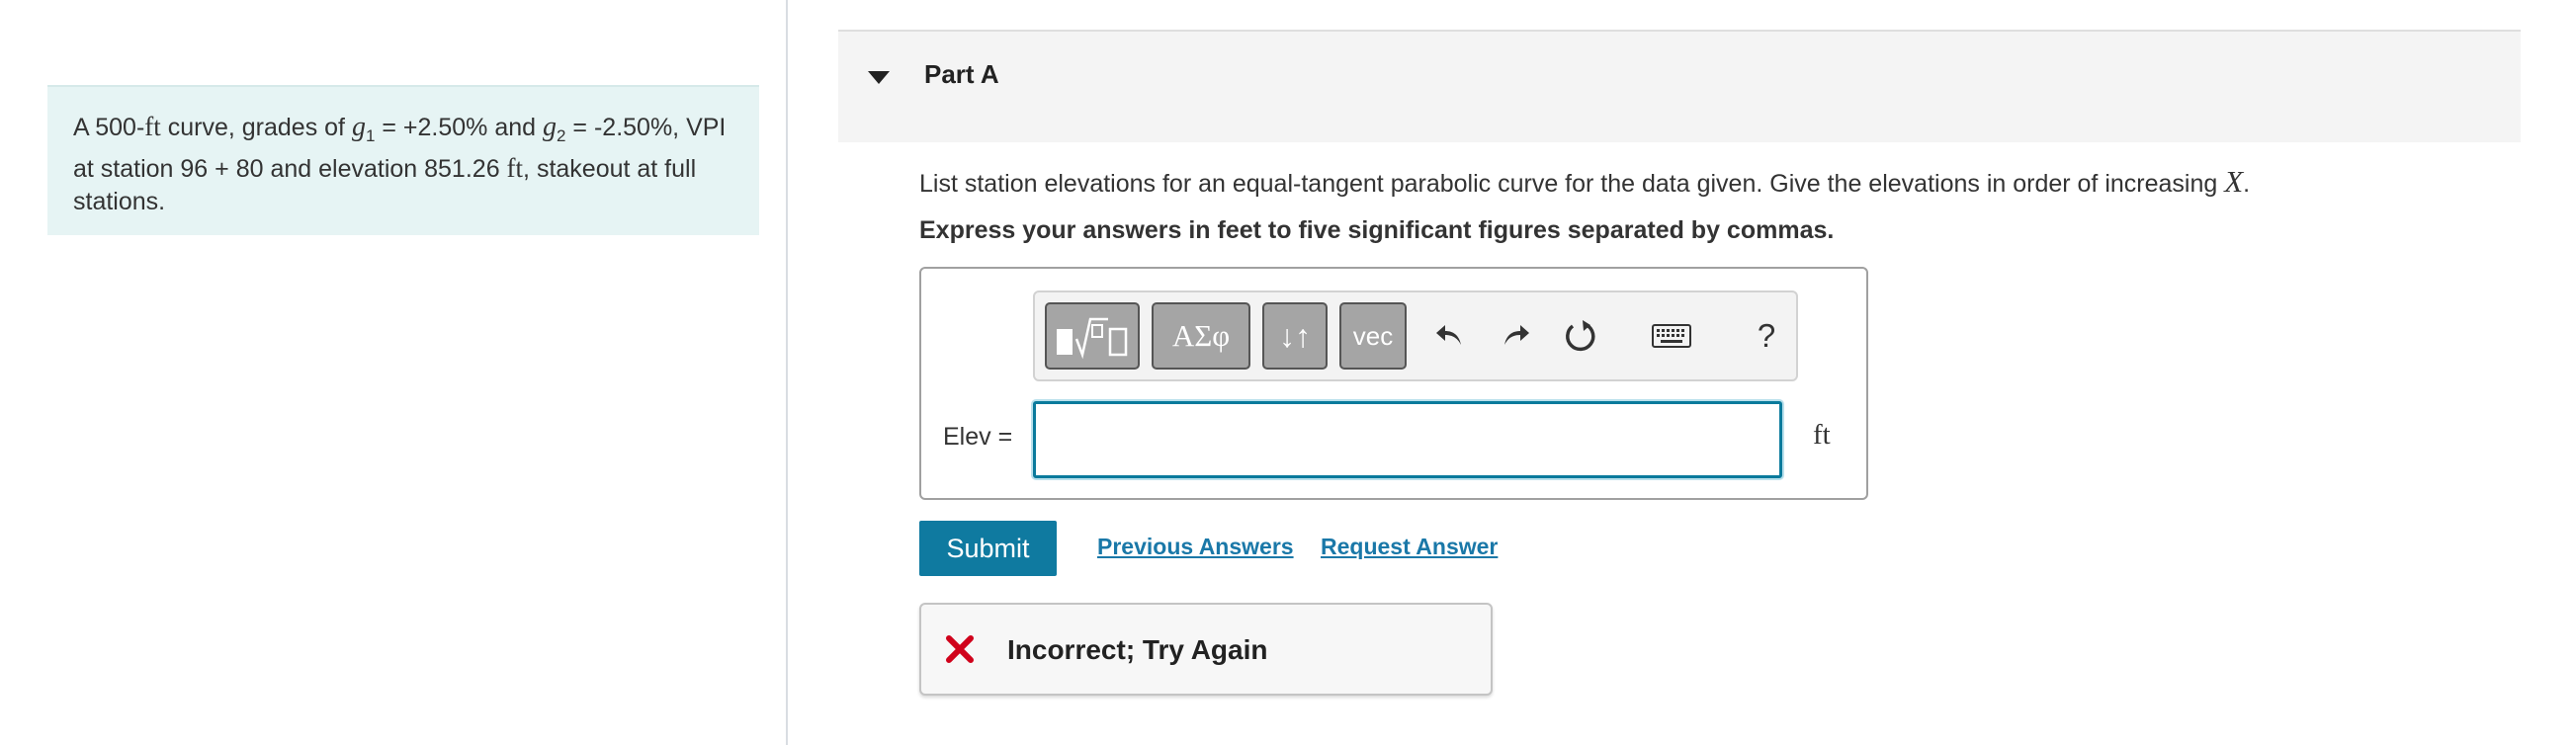 The image size is (2576, 745). I want to click on keyboard-button, so click(1671, 336).